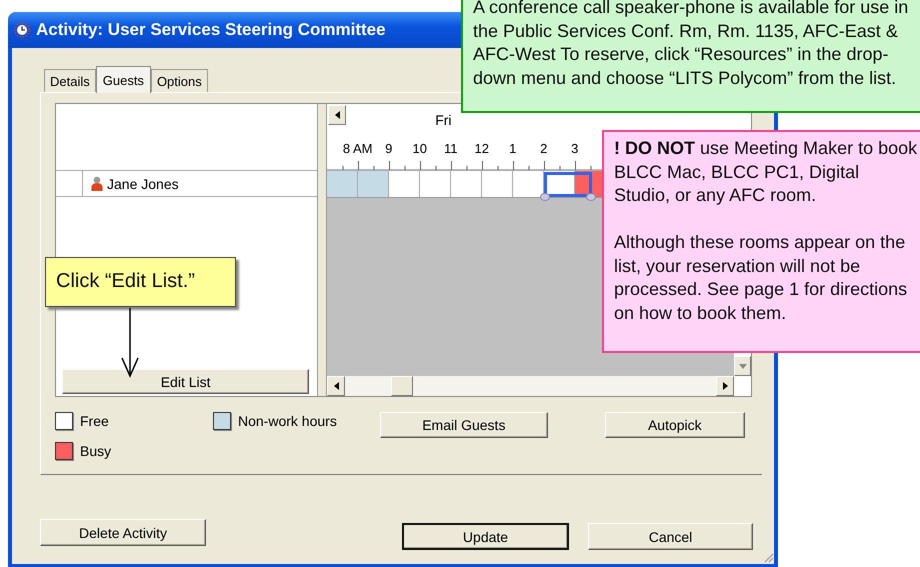  I want to click on hour-label: 2, so click(543, 148).